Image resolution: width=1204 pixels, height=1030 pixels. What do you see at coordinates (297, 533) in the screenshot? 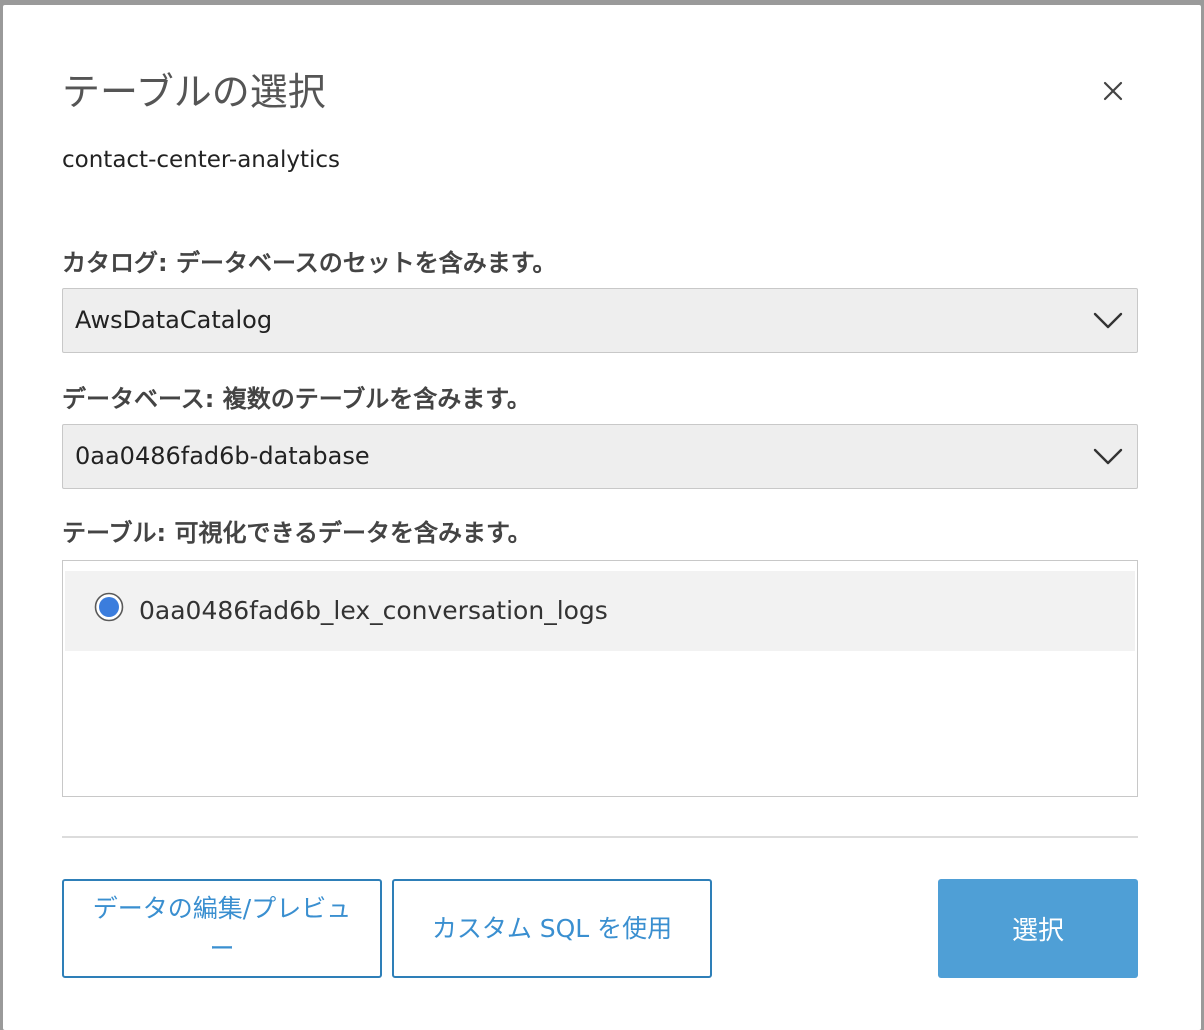
I see `table-label: テーブル: 可視化できるデータを含みます。` at bounding box center [297, 533].